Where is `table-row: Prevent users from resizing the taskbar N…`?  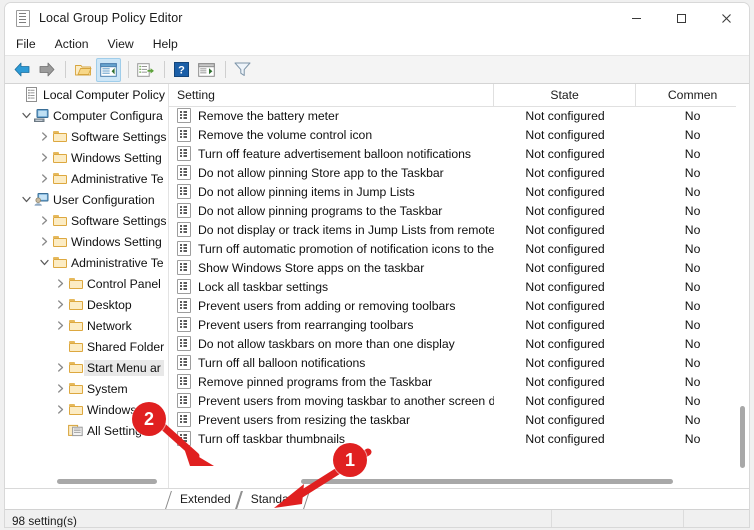 table-row: Prevent users from resizing the taskbar N… is located at coordinates (459, 419).